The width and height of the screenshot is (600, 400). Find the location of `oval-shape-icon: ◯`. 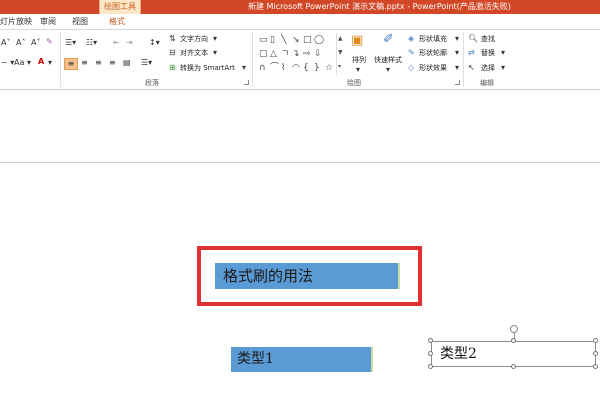

oval-shape-icon: ◯ is located at coordinates (319, 40).